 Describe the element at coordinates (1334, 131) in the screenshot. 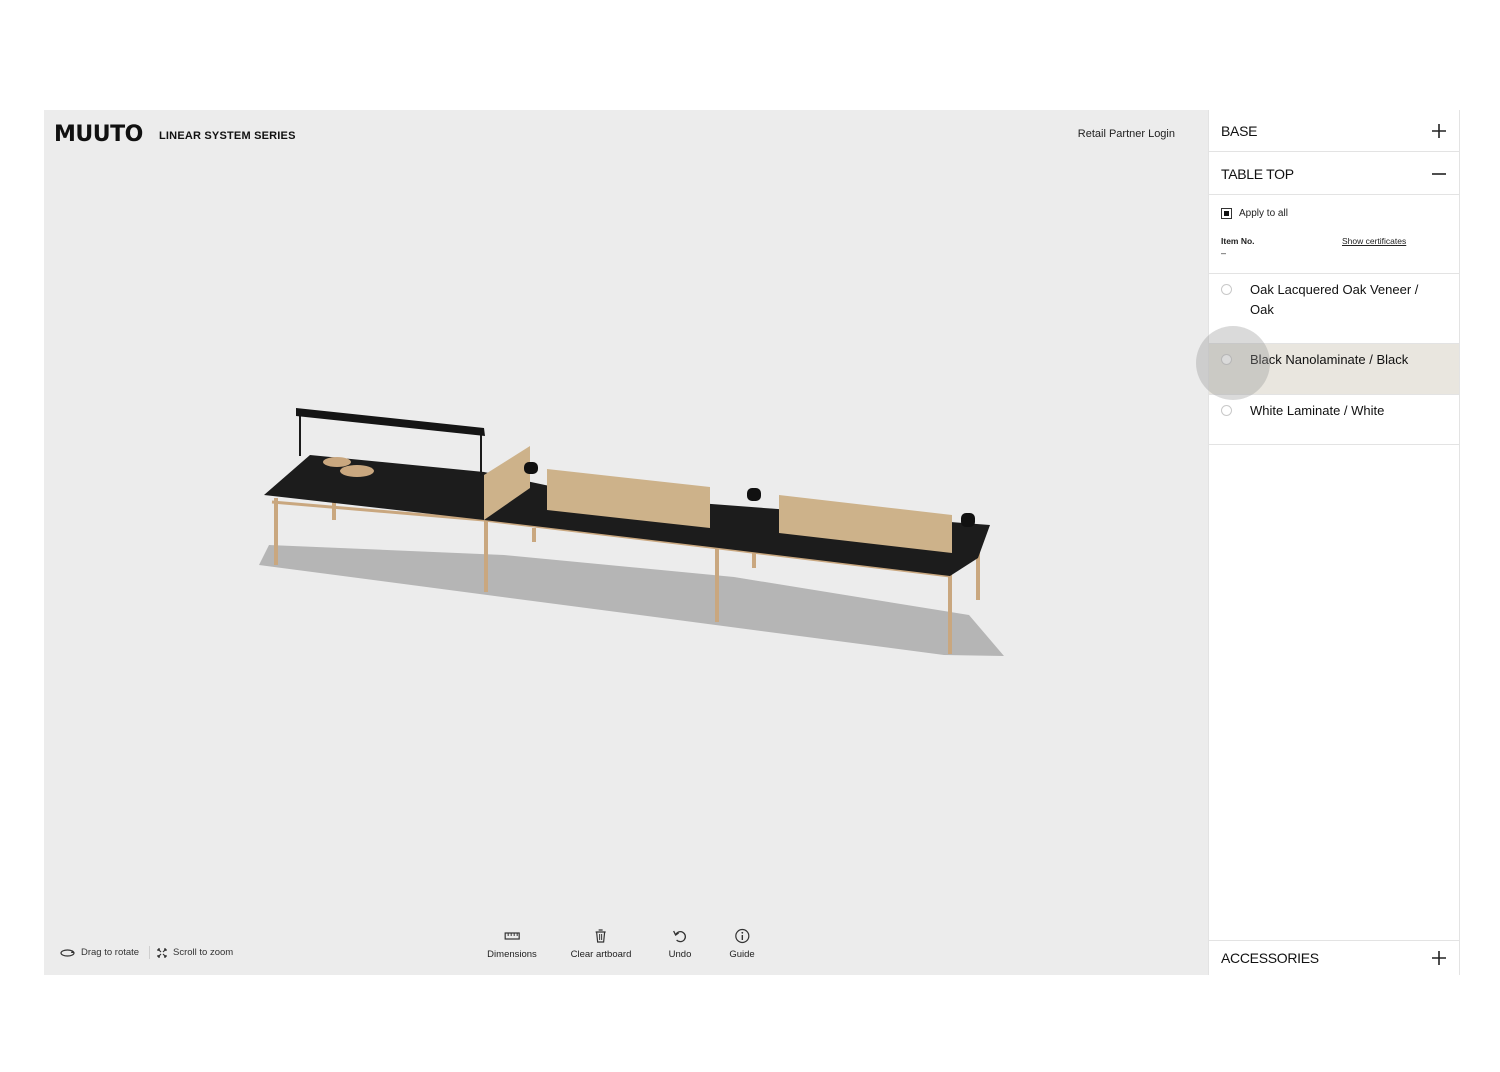

I see `base-section-header: BASE` at that location.